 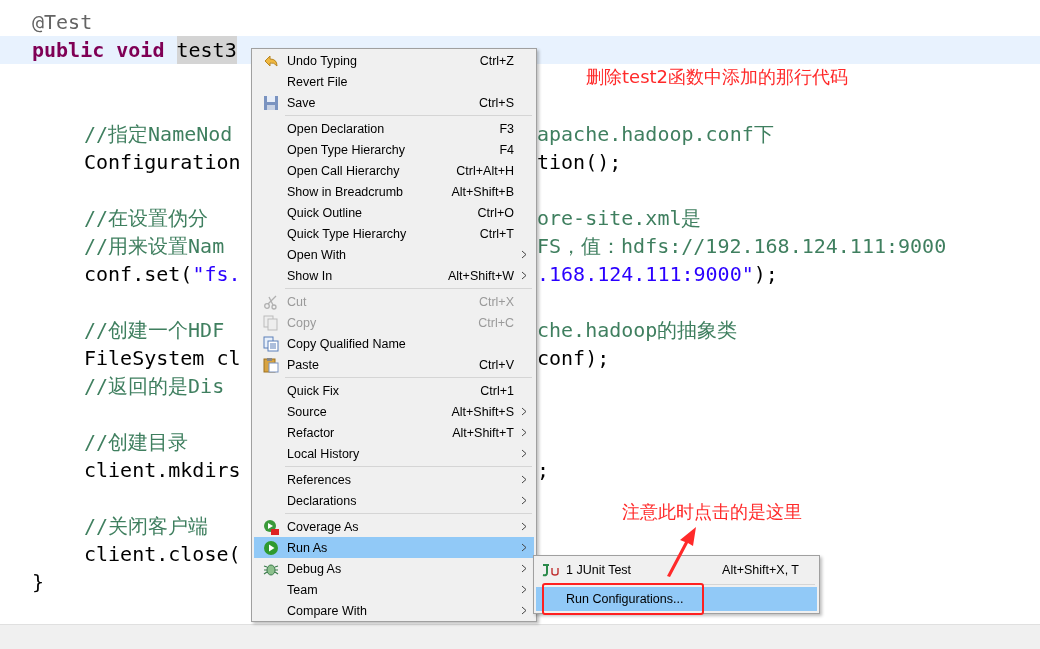 What do you see at coordinates (394, 102) in the screenshot?
I see `menu-item: Save Ctrl+S` at bounding box center [394, 102].